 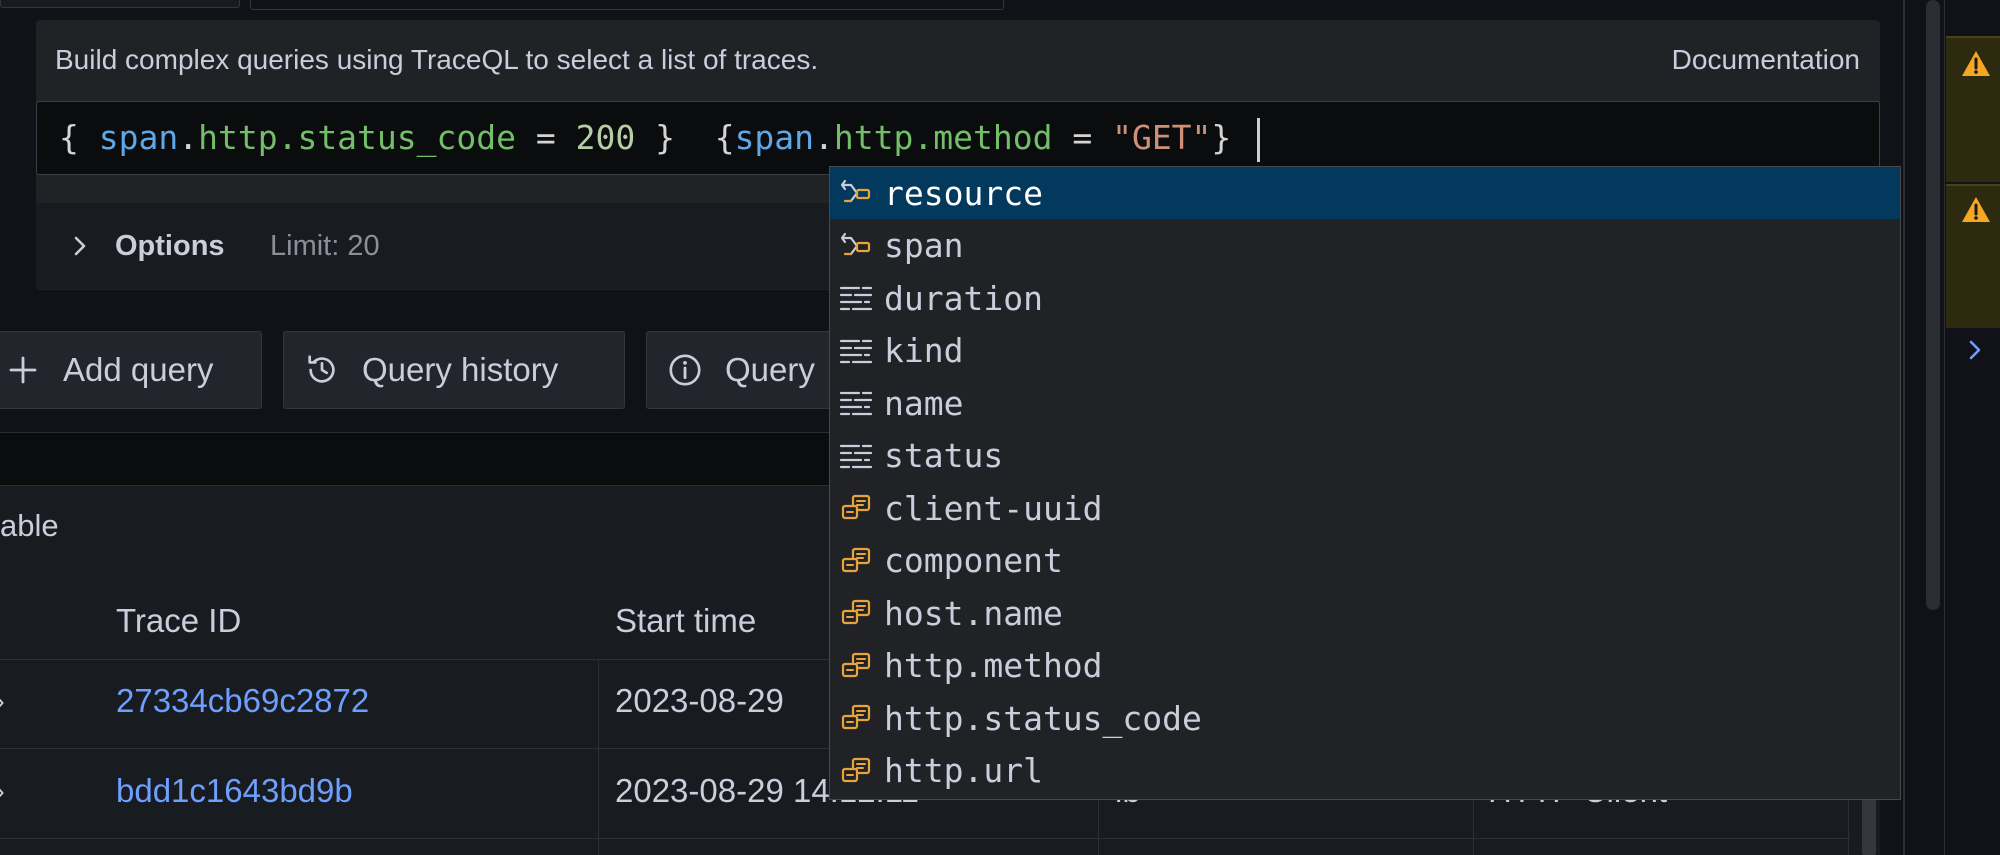 I want to click on row-divider, so click(x=925, y=838).